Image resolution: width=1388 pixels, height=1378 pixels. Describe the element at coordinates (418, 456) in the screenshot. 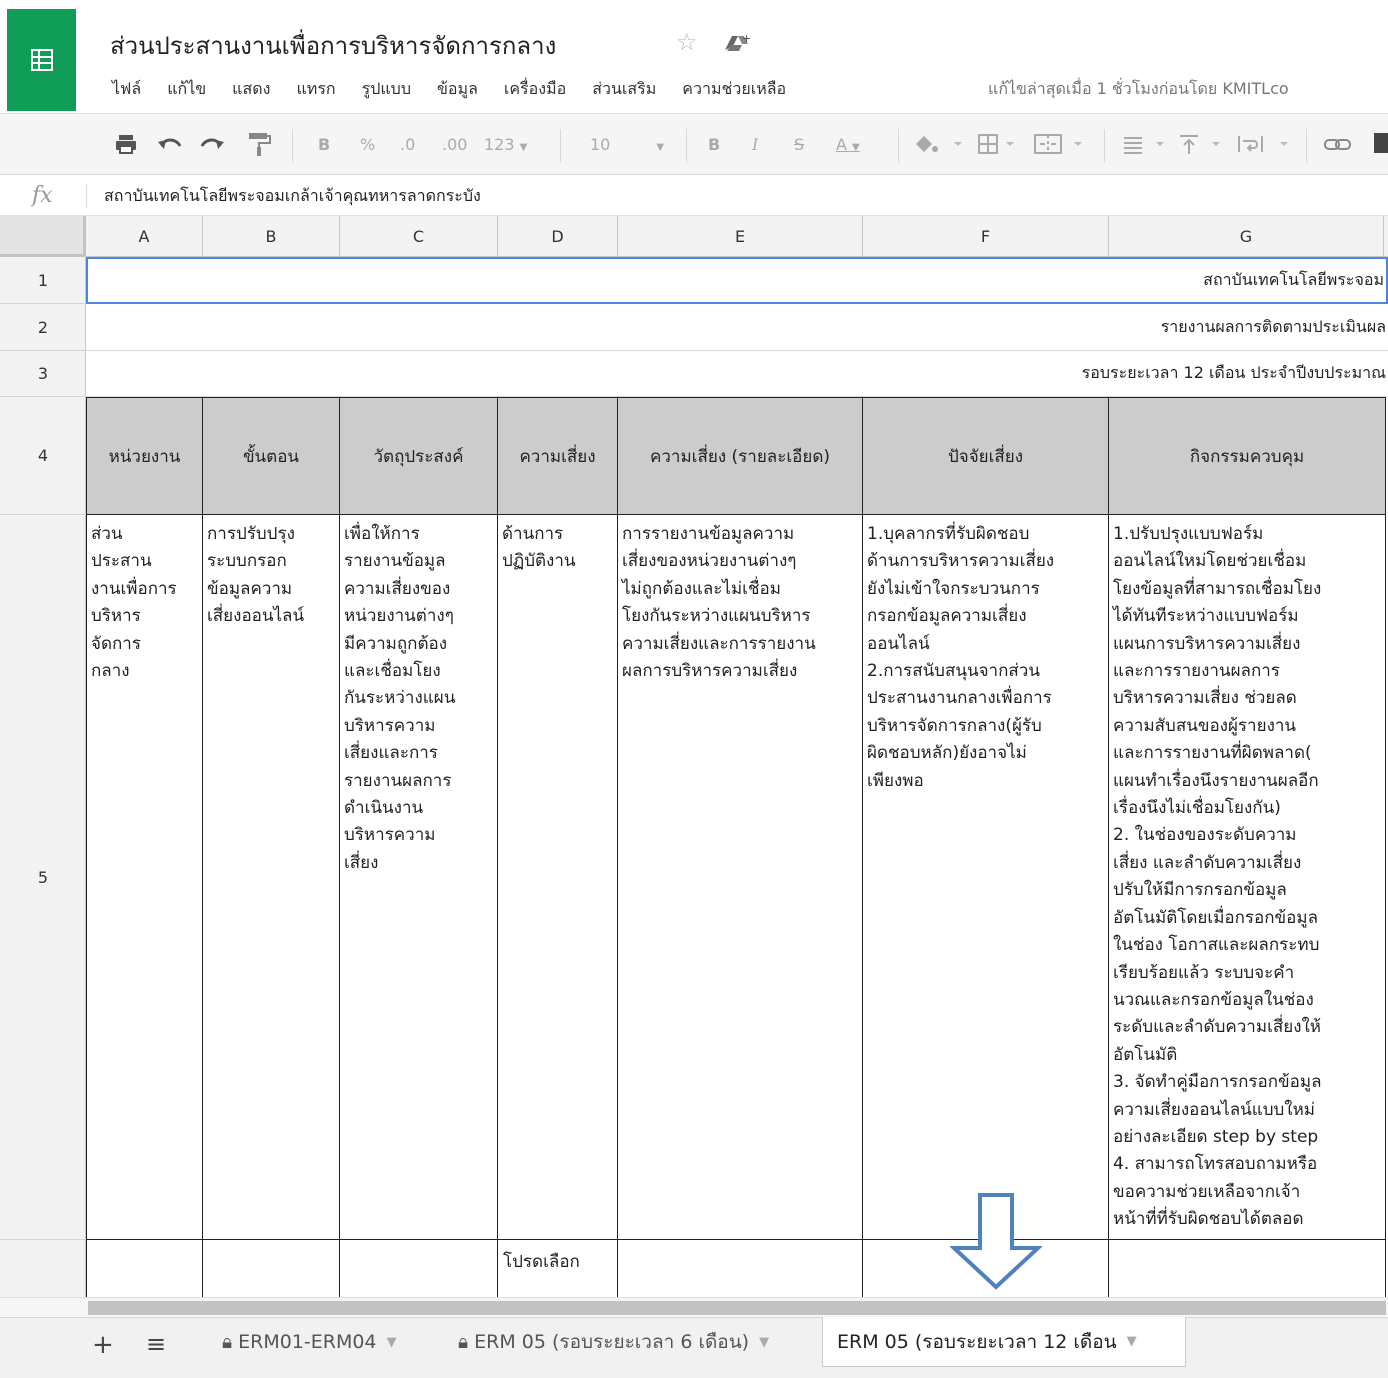

I see `header-cell-objective: วัตถุประสงค์` at that location.